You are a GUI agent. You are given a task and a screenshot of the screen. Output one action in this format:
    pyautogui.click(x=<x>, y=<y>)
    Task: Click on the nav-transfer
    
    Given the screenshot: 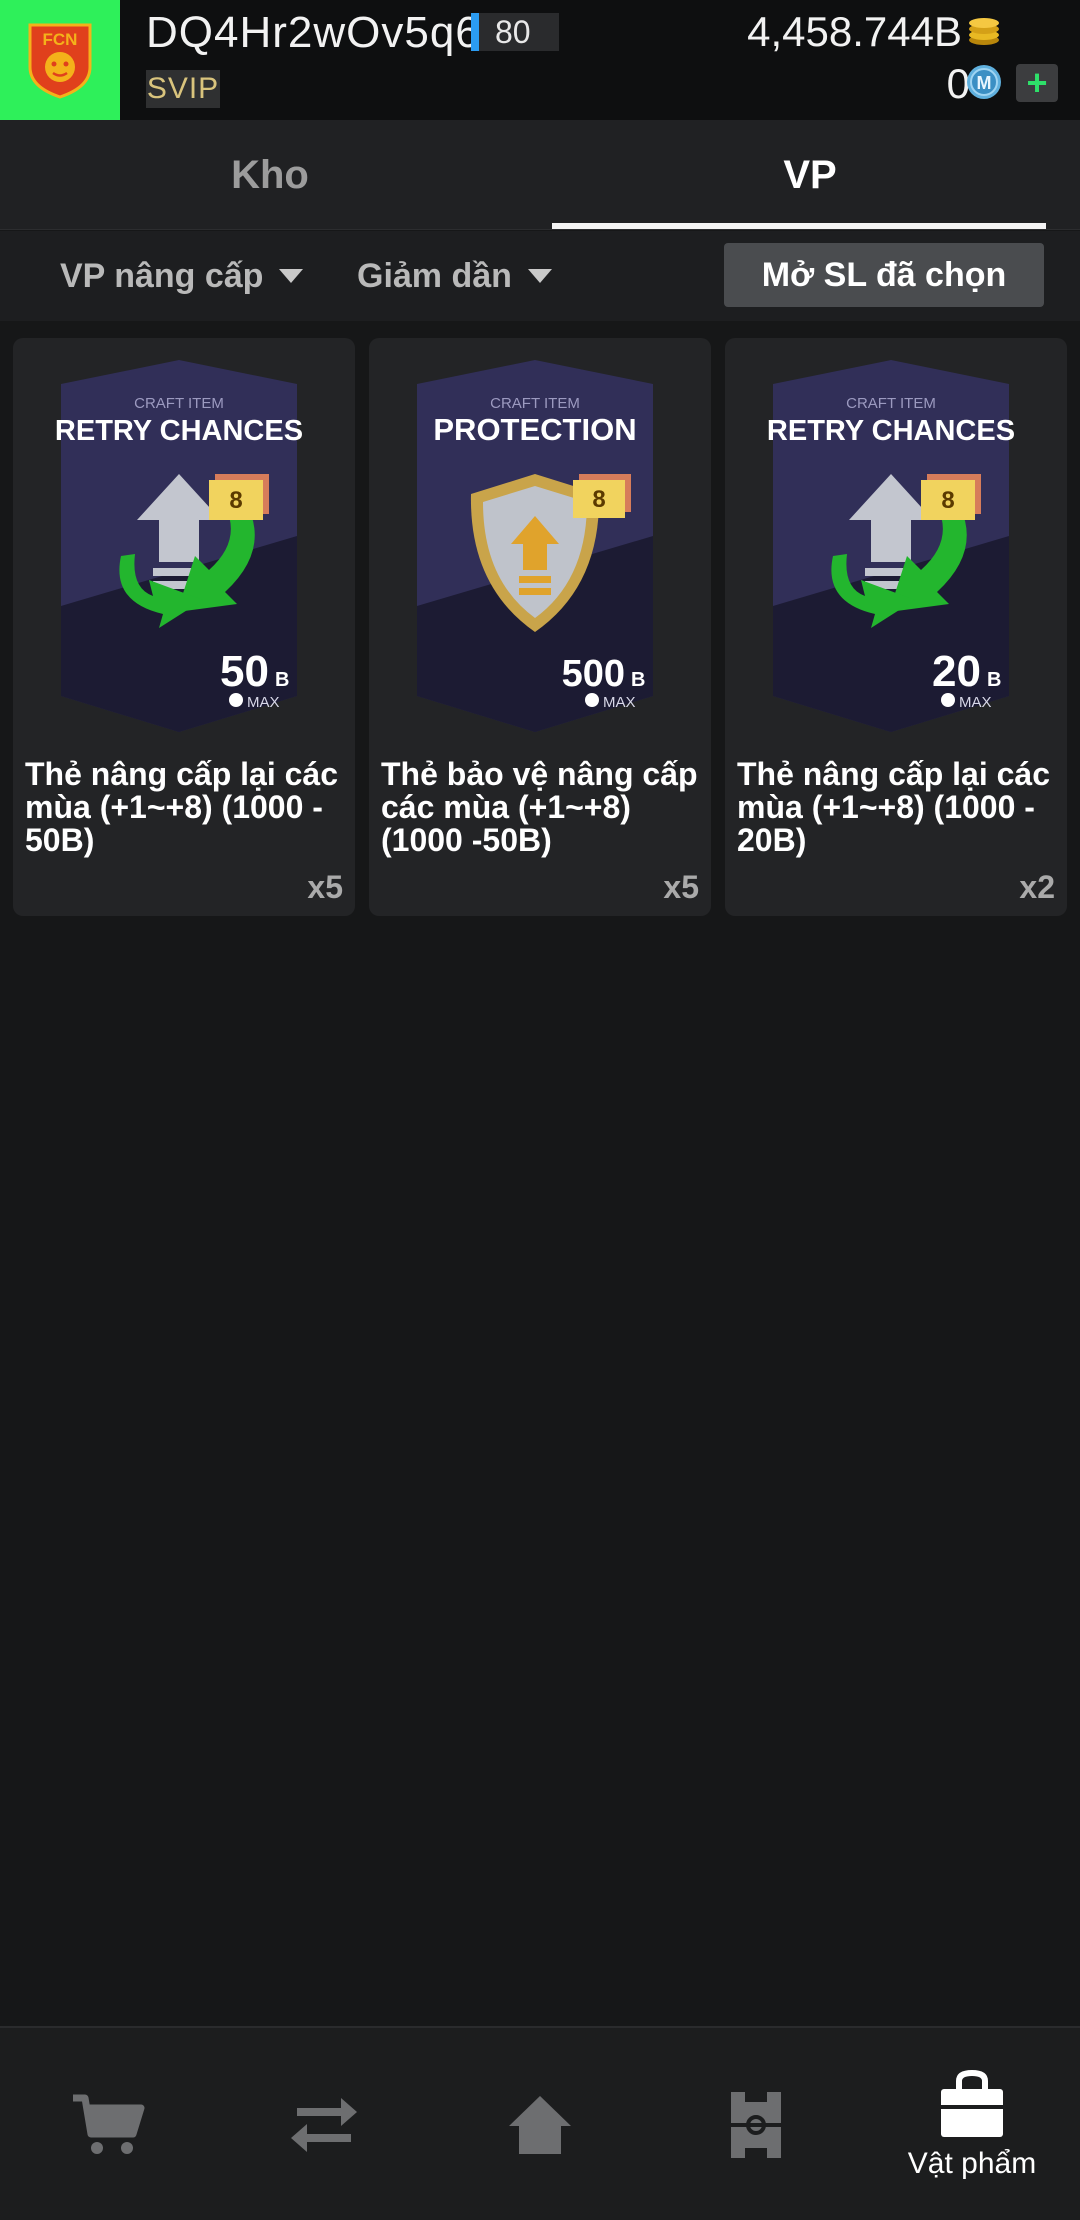 What is the action you would take?
    pyautogui.click(x=324, y=2124)
    